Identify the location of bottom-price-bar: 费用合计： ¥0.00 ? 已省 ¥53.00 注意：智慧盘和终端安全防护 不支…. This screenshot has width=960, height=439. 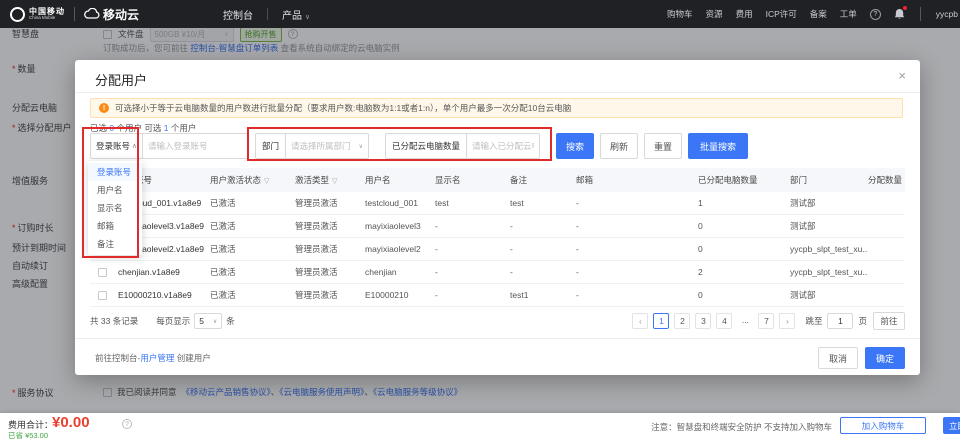
(480, 426).